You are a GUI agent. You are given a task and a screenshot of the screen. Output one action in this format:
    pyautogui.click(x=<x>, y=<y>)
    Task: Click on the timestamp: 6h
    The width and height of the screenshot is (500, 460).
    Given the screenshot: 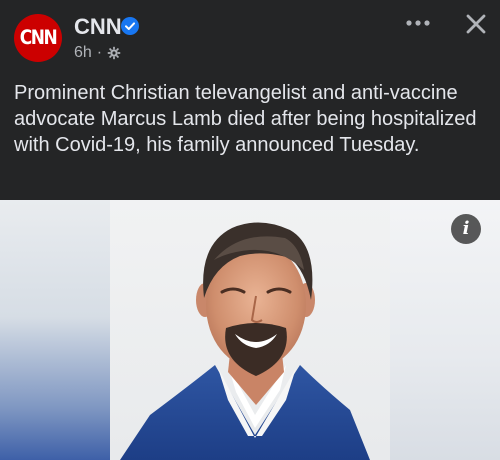 What is the action you would take?
    pyautogui.click(x=83, y=53)
    